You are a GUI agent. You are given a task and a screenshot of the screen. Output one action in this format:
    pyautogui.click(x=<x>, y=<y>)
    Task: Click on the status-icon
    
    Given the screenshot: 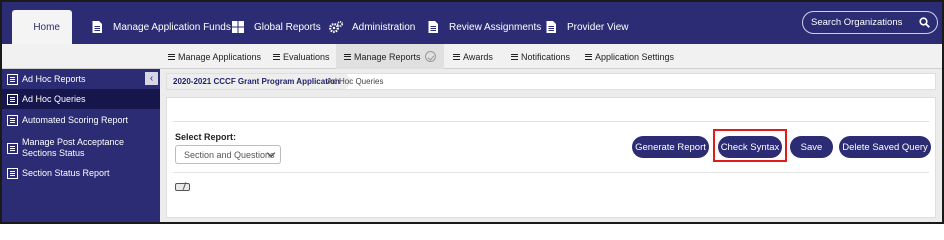 What is the action you would take?
    pyautogui.click(x=12, y=148)
    